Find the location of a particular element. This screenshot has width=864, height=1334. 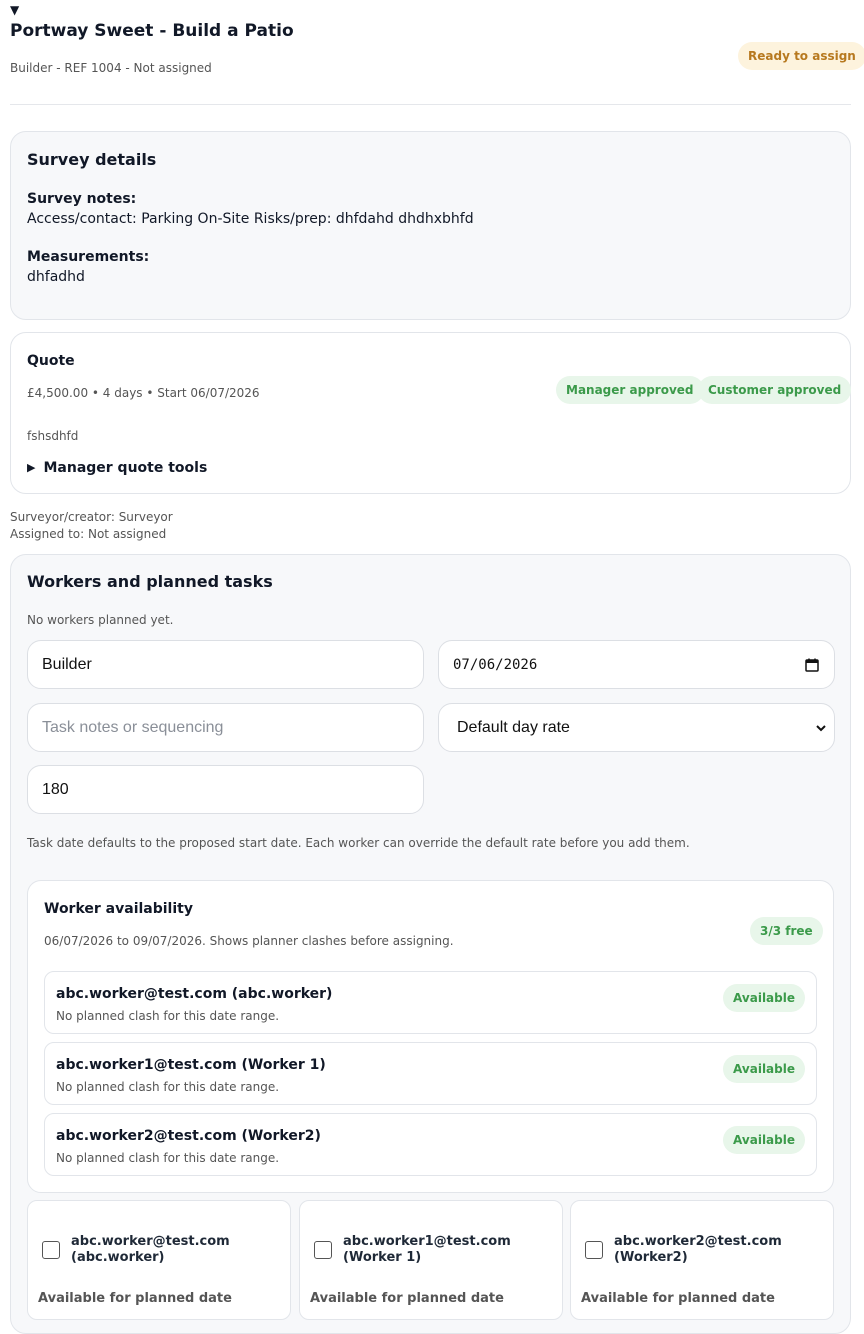

manager-quote-tools-toggle: ▶ Manager quote tools is located at coordinates (117, 468).